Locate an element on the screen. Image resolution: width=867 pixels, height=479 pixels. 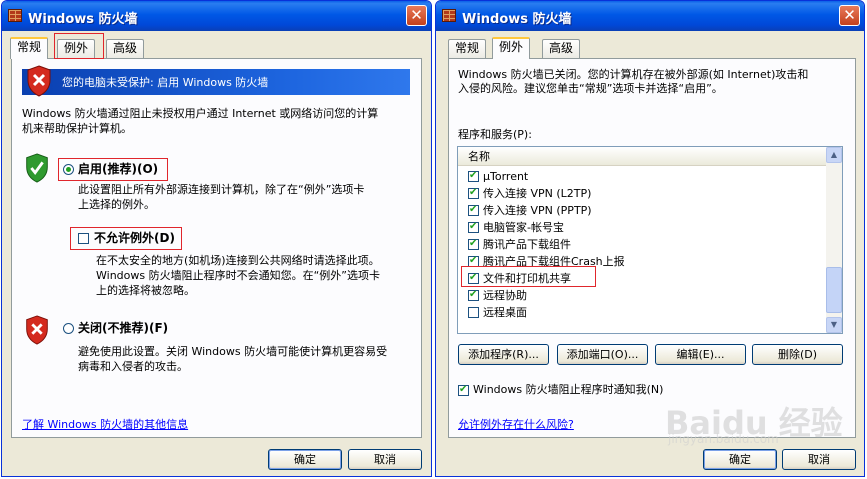
unprotected-banner: 您的电脑未受保护: 启用 Windows 防火墙 is located at coordinates (216, 81).